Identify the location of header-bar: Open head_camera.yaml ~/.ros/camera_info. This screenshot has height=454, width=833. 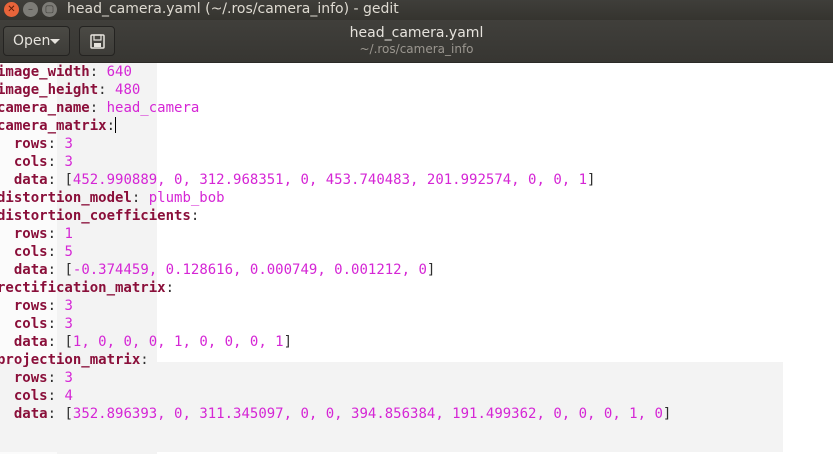
(416, 41).